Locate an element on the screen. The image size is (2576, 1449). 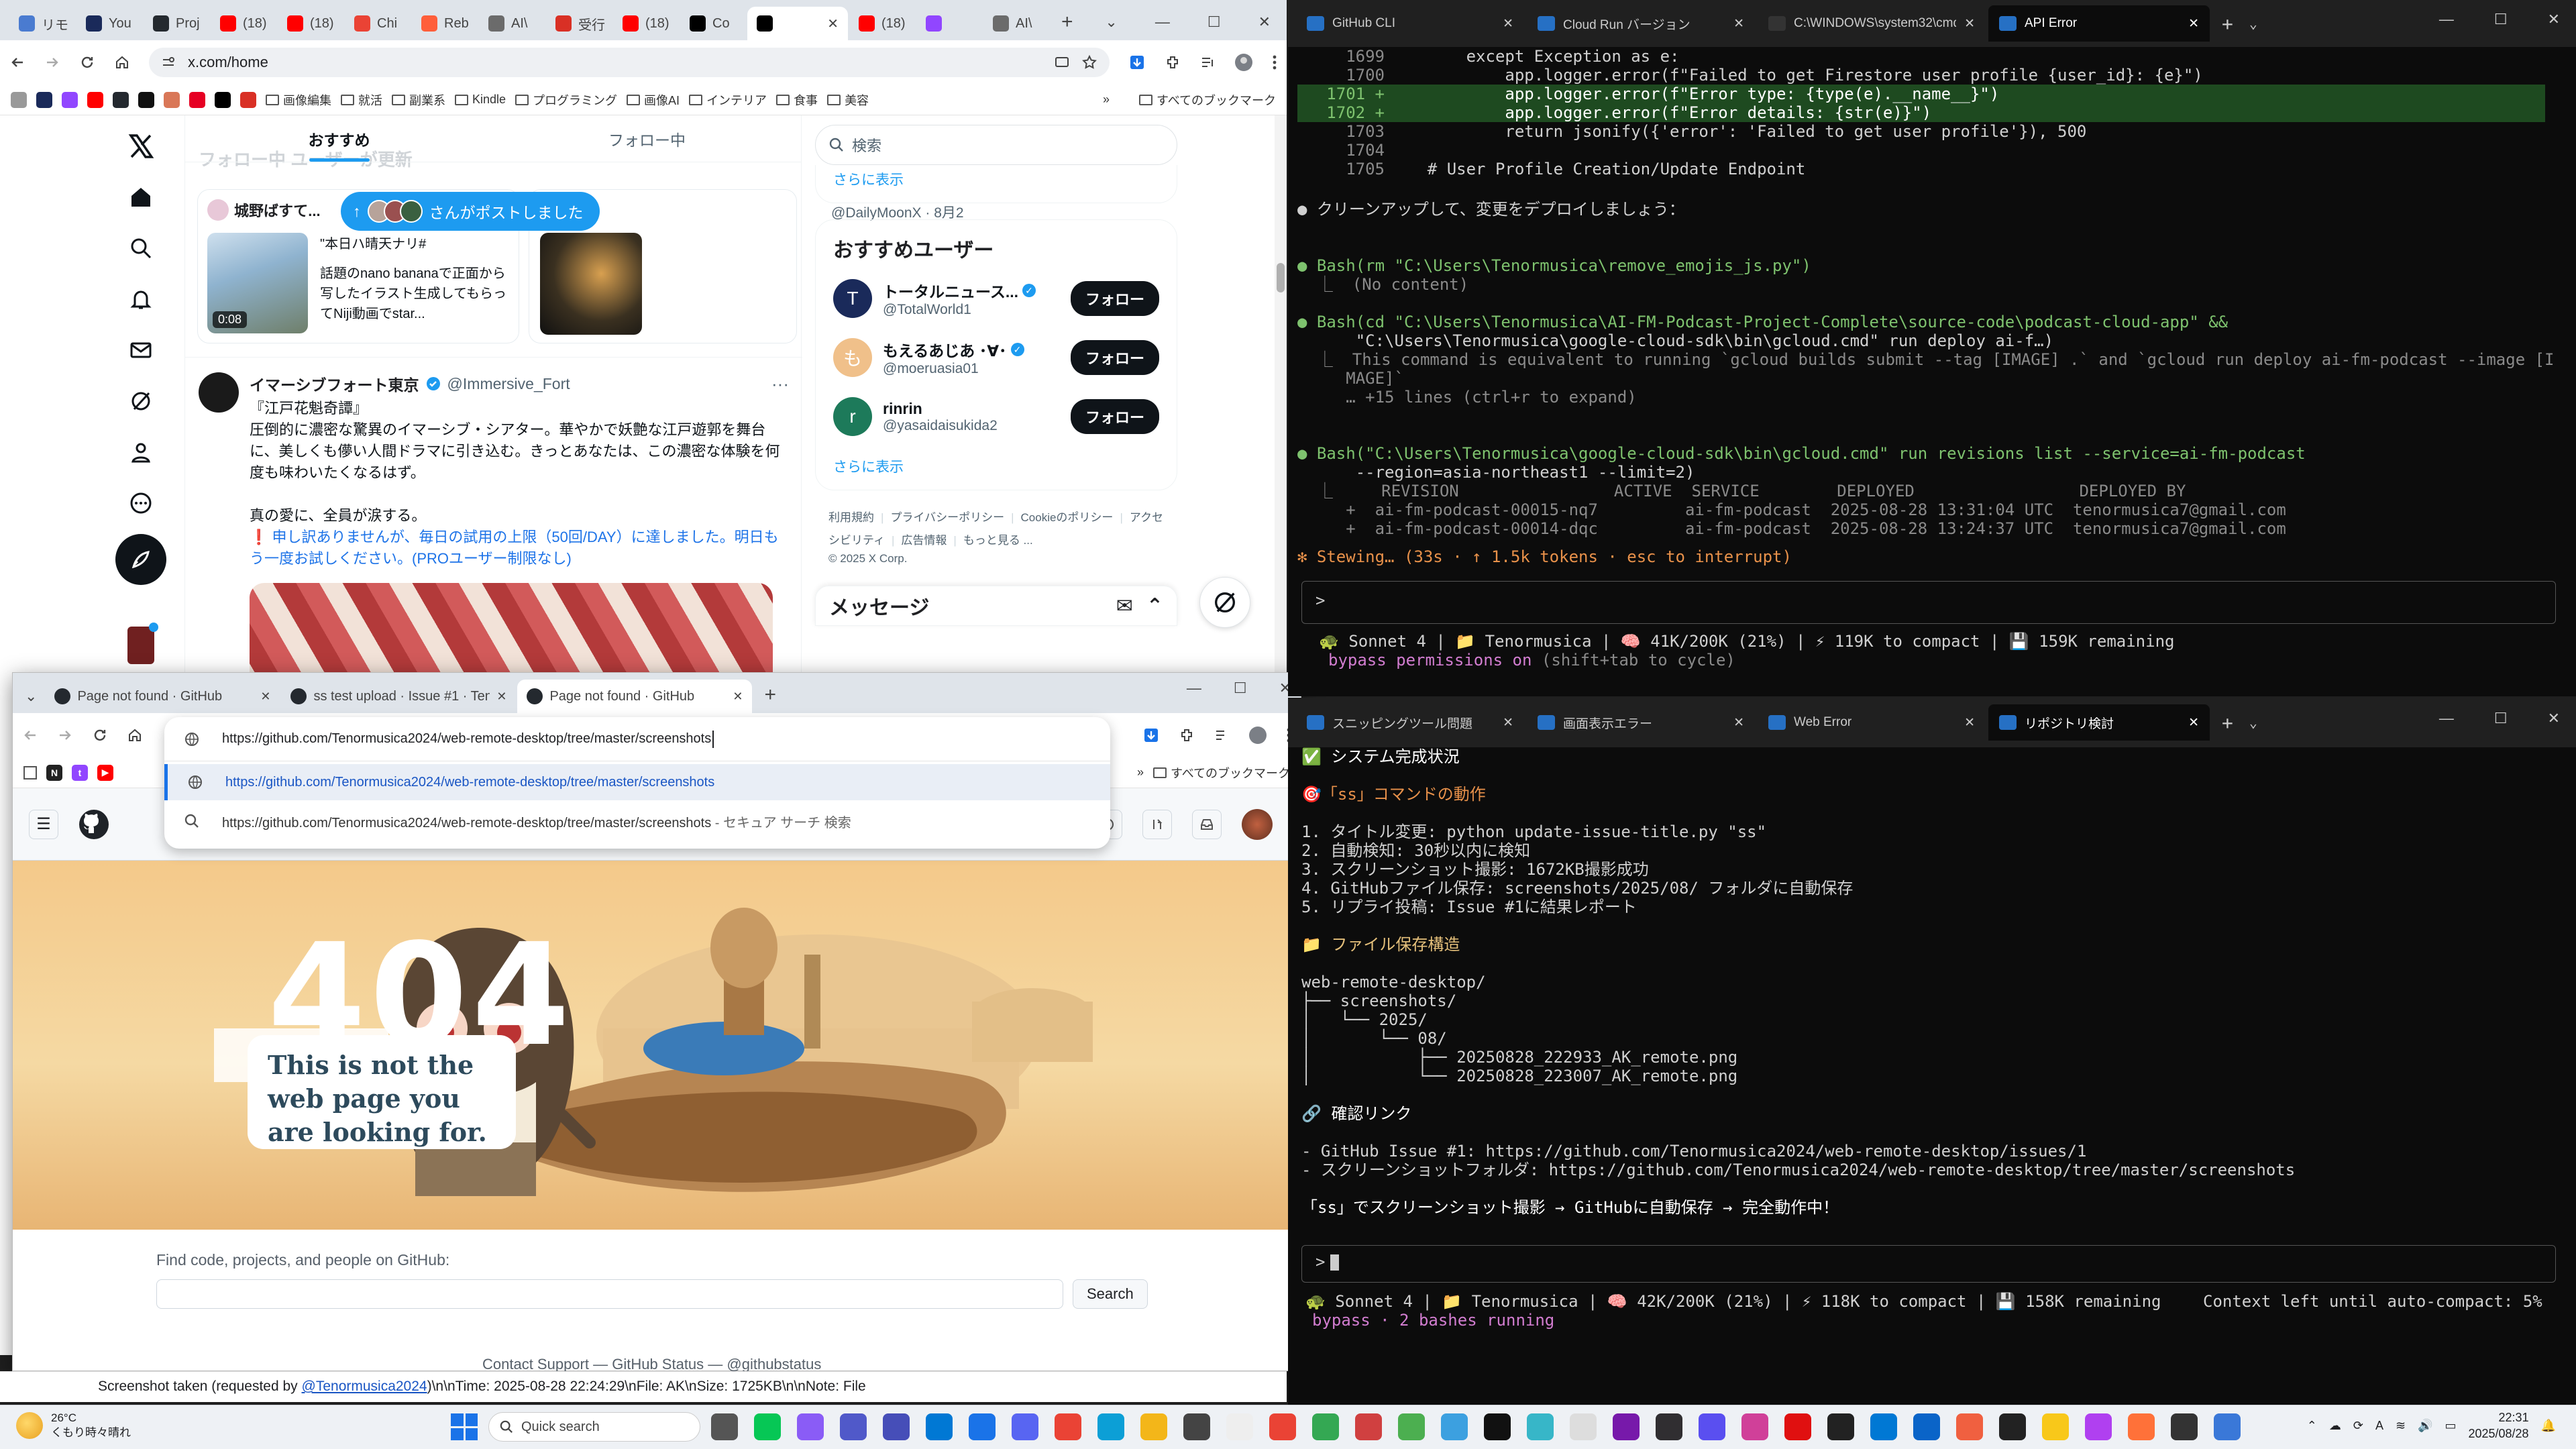
obs-icon is located at coordinates (1669, 1426).